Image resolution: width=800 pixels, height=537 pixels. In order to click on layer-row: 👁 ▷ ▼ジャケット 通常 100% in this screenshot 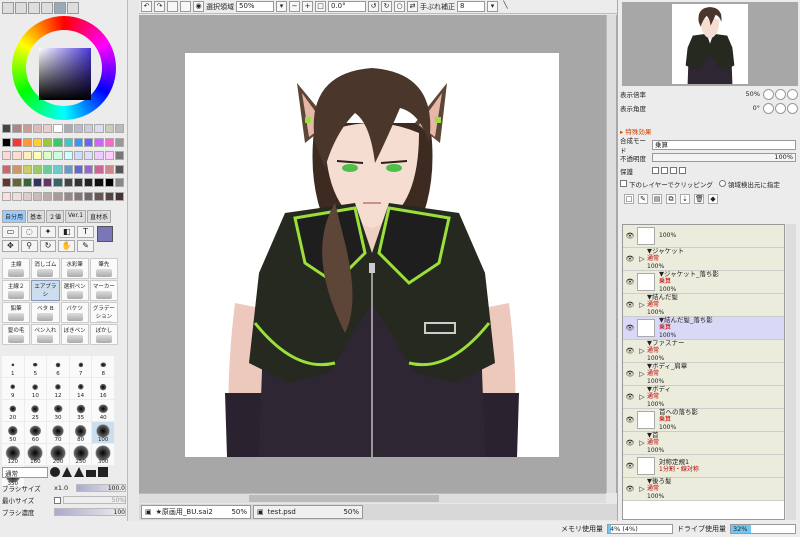, I will do `click(703, 259)`.